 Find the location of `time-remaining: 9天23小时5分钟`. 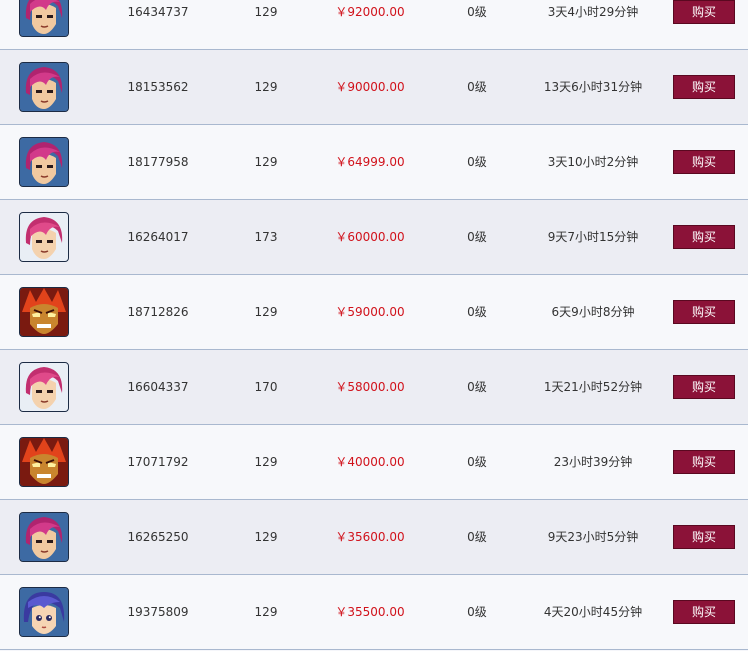

time-remaining: 9天23小时5分钟 is located at coordinates (593, 537).